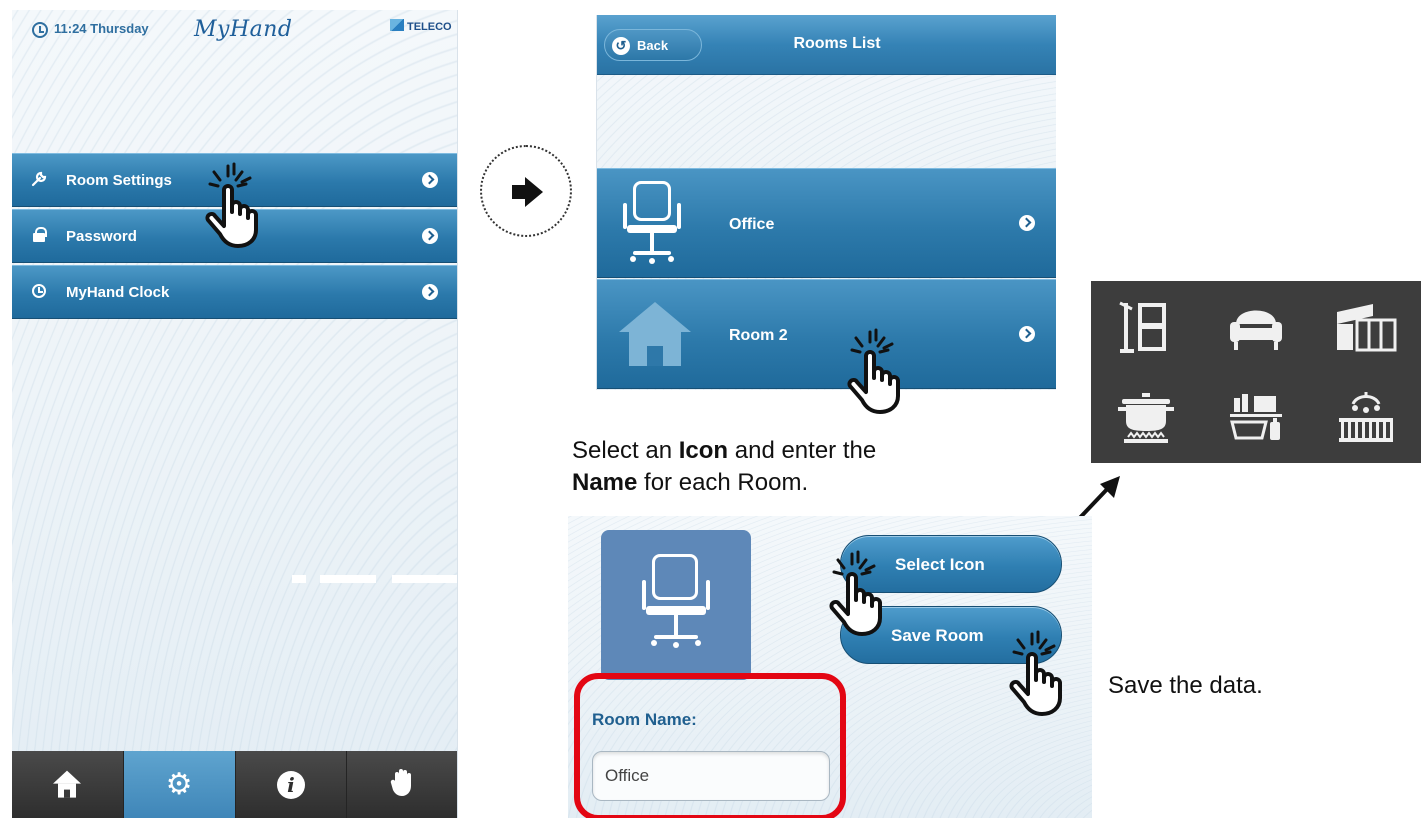 The width and height of the screenshot is (1421, 821). What do you see at coordinates (526, 191) in the screenshot?
I see `next-step-arrow-icon` at bounding box center [526, 191].